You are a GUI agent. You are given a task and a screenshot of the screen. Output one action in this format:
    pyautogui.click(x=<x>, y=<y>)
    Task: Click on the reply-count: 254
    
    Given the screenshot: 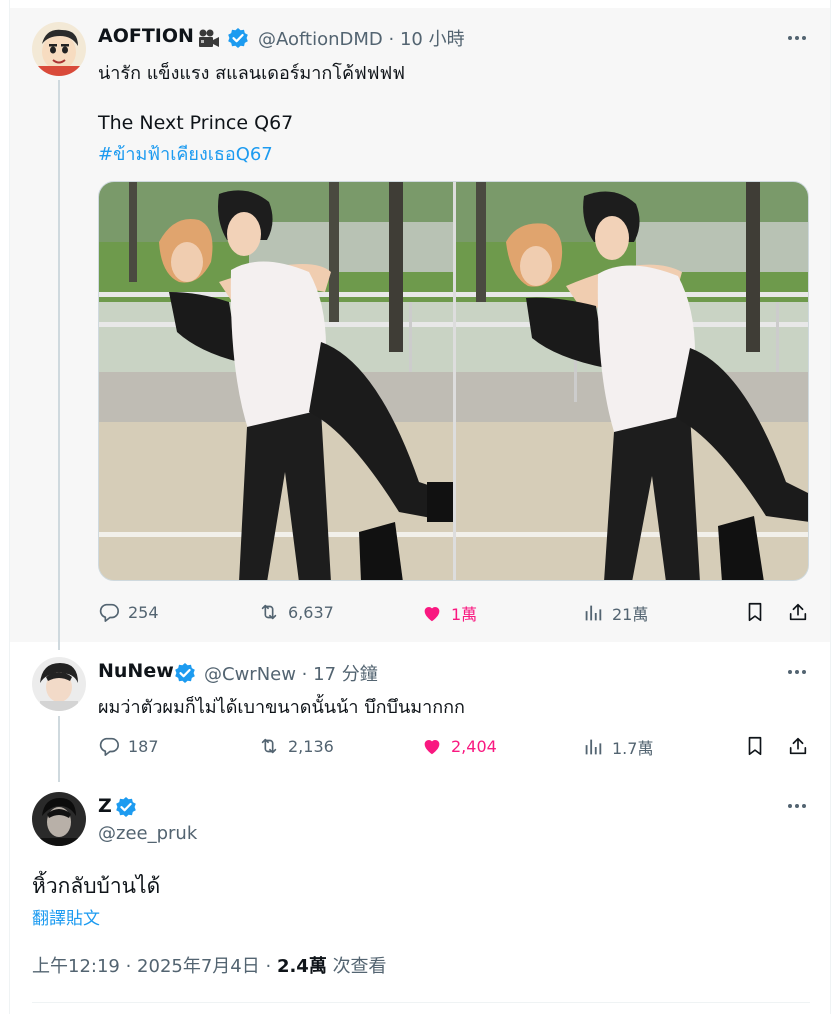 What is the action you would take?
    pyautogui.click(x=143, y=612)
    